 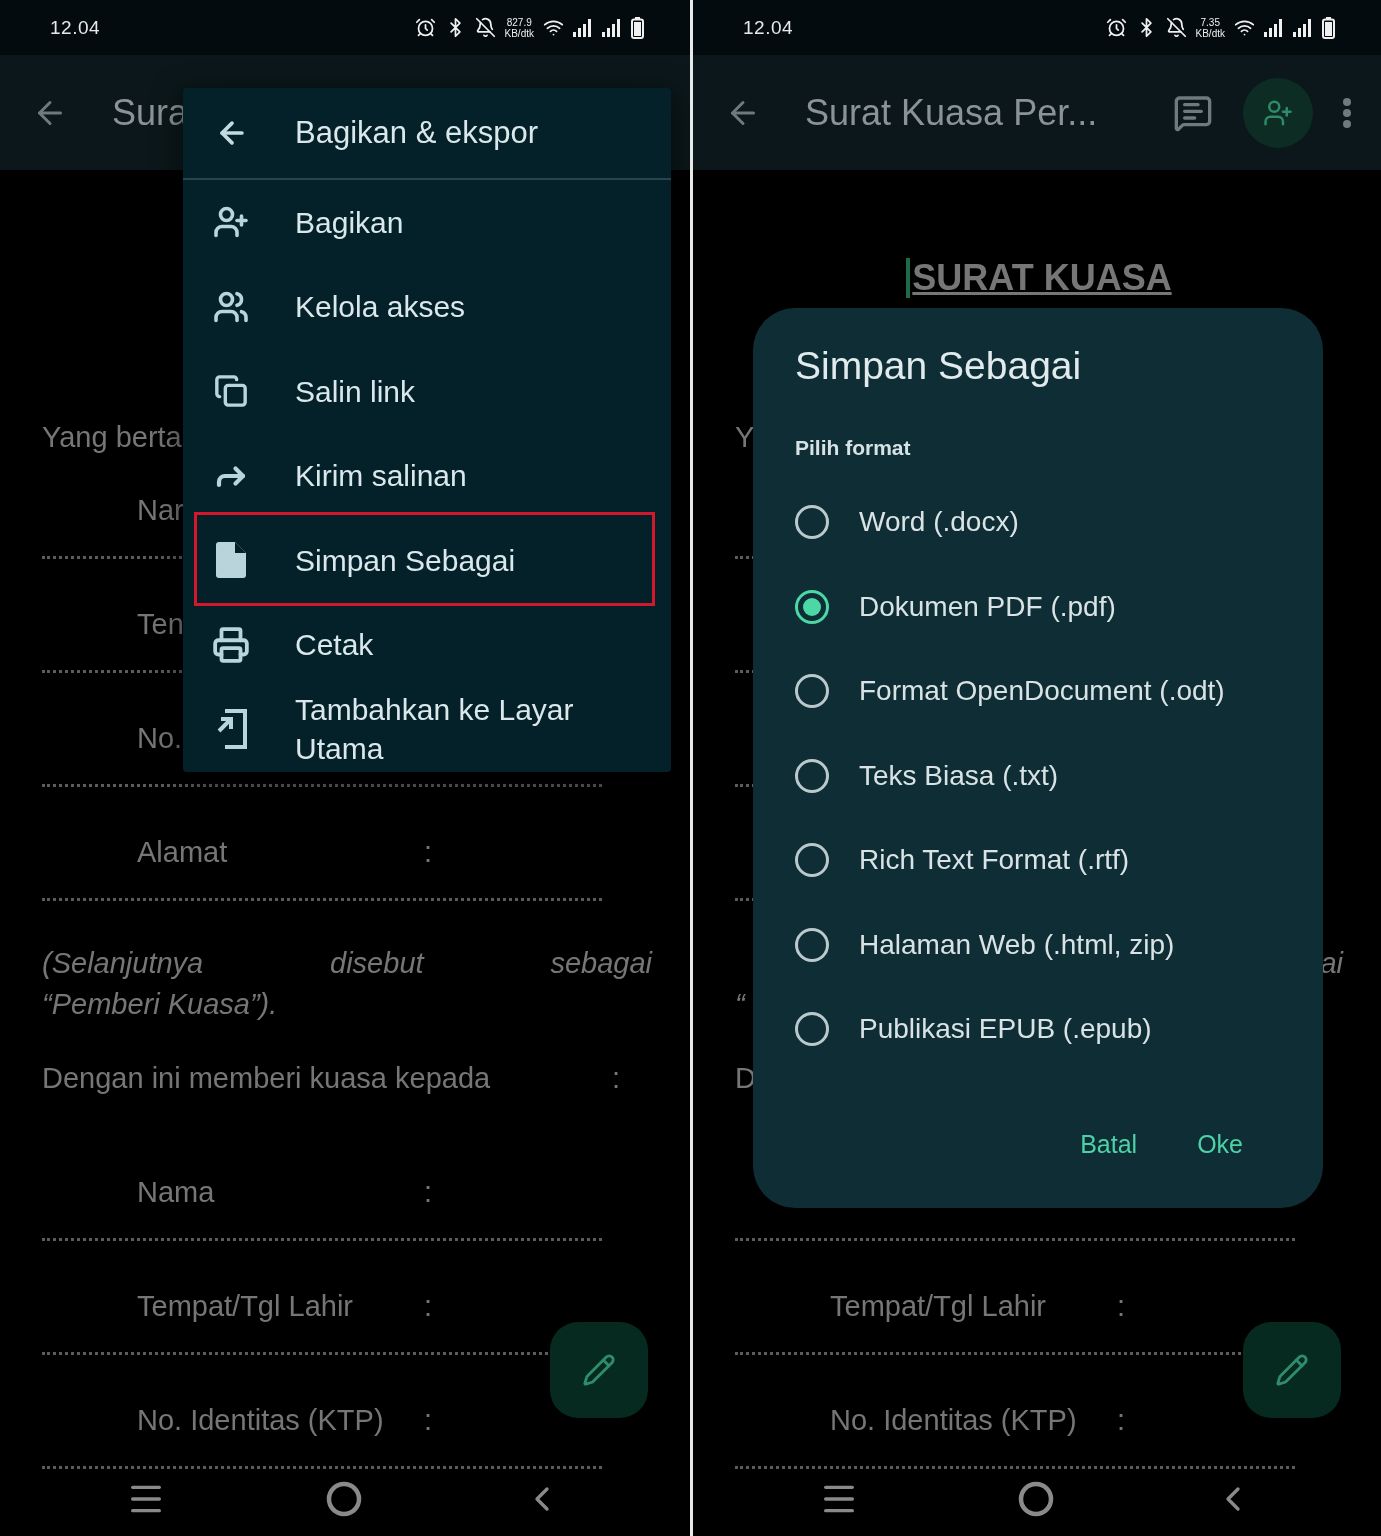 What do you see at coordinates (160, 1004) in the screenshot?
I see `italic-text: “Pemberi Kuasa”).` at bounding box center [160, 1004].